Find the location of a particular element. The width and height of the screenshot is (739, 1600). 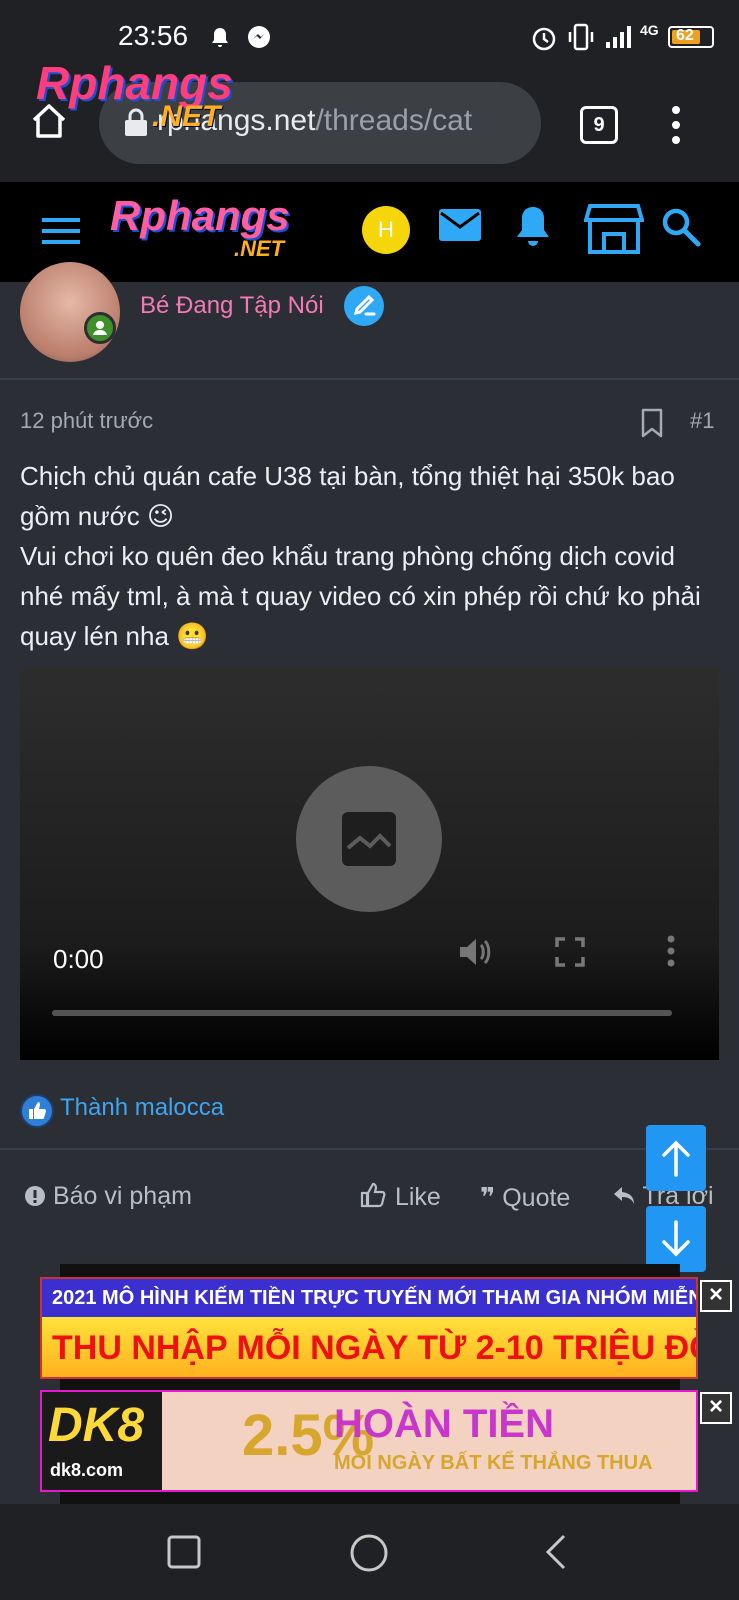

video-current-time: 0:00 is located at coordinates (78, 959).